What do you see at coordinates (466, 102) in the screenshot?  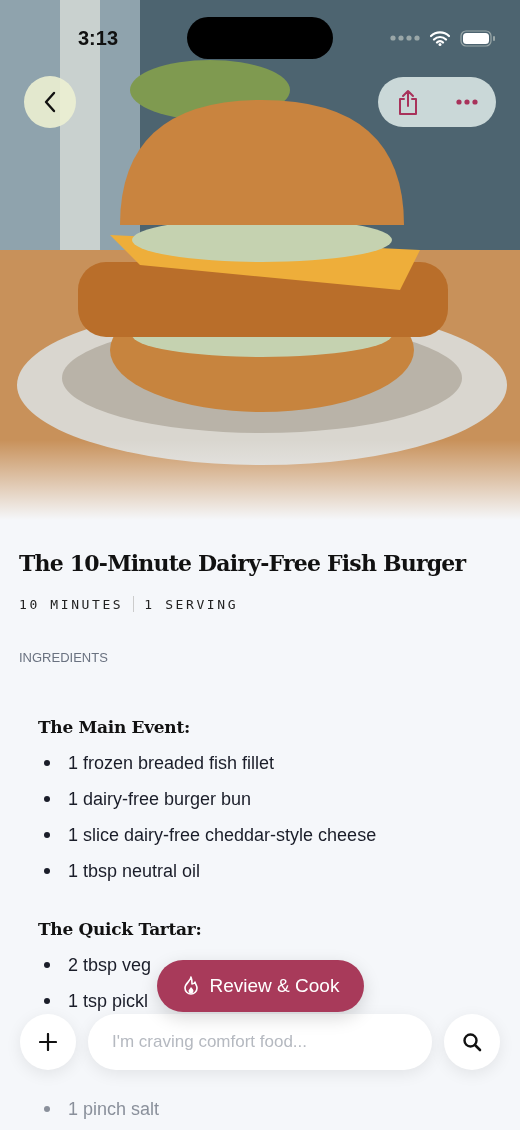 I see `more-icon` at bounding box center [466, 102].